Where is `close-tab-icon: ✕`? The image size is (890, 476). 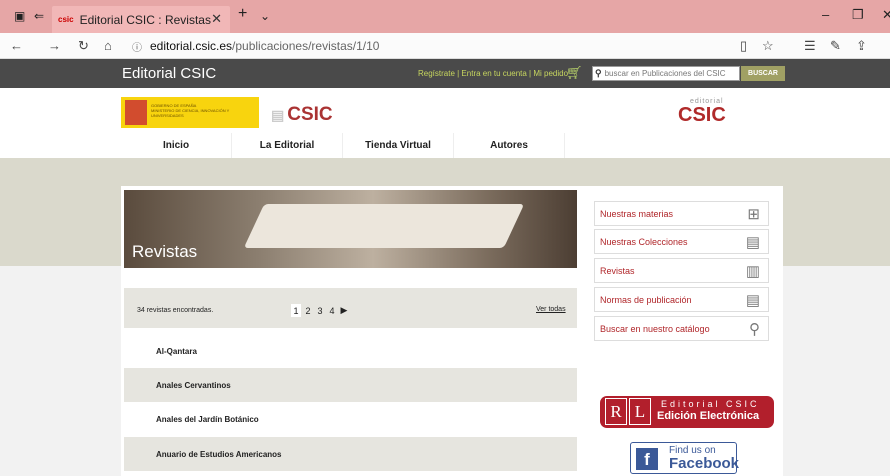 close-tab-icon: ✕ is located at coordinates (216, 19).